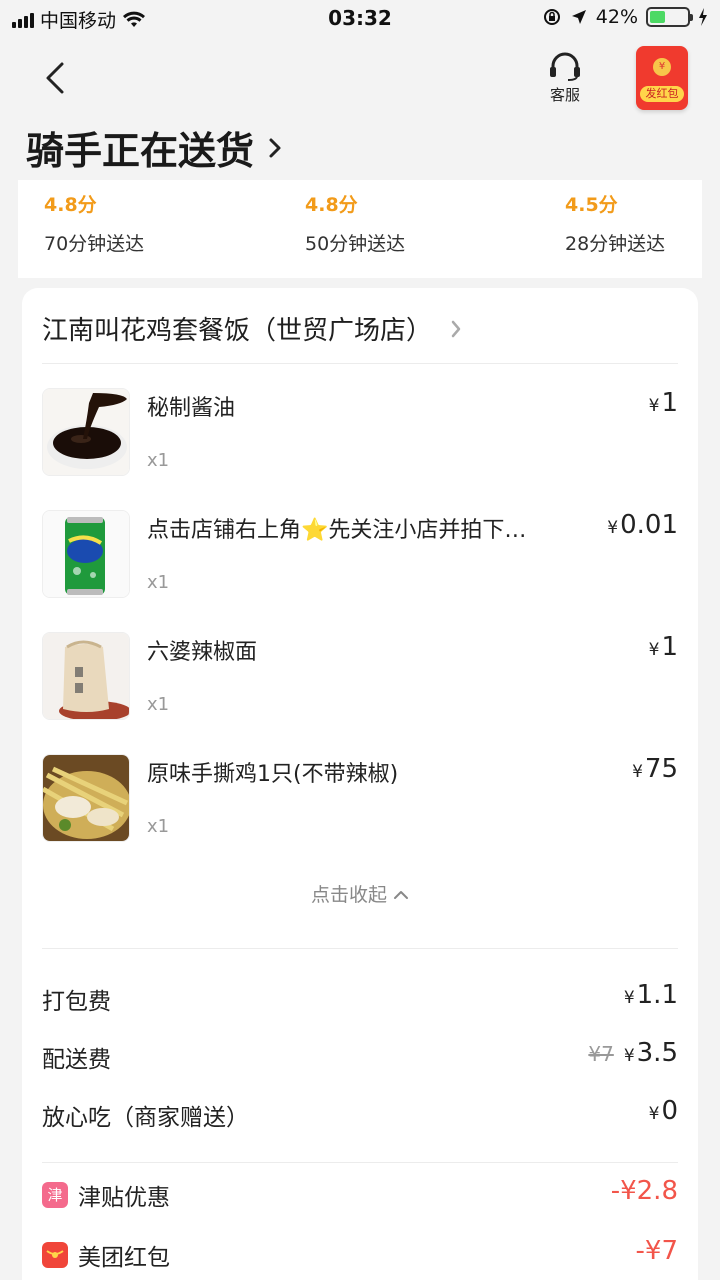  I want to click on fee-value: ¥0, so click(663, 1111).